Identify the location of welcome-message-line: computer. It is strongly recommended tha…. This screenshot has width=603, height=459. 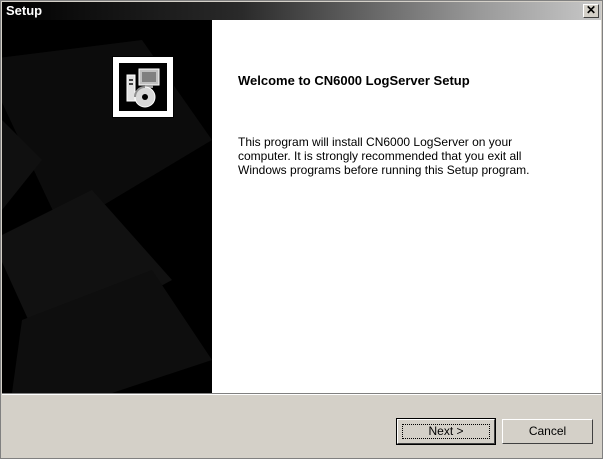
(380, 156).